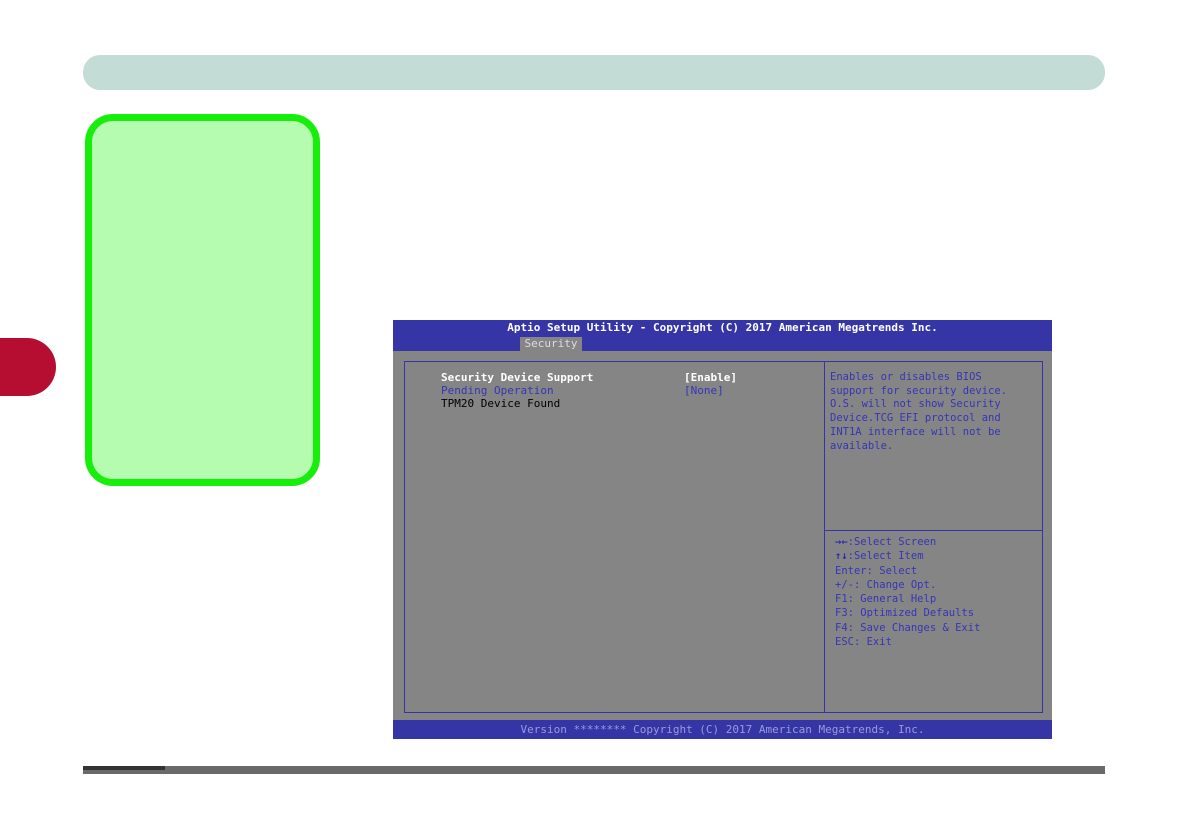 The height and width of the screenshot is (838, 1190). What do you see at coordinates (862, 445) in the screenshot?
I see `help-line: available.` at bounding box center [862, 445].